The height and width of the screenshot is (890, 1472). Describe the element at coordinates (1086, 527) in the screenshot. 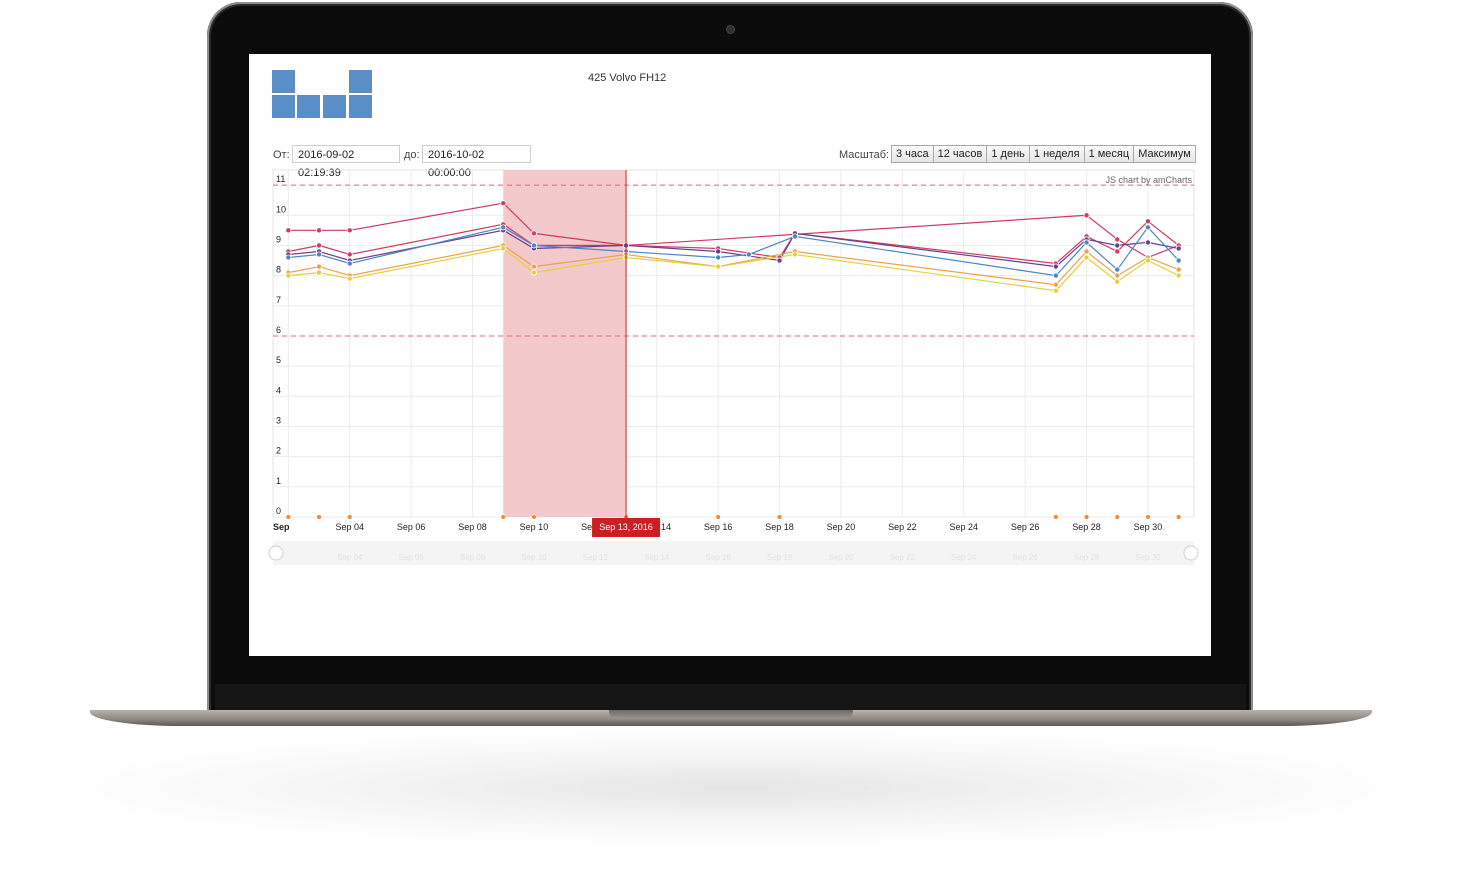

I see `x-tick-label: Sep 28` at that location.